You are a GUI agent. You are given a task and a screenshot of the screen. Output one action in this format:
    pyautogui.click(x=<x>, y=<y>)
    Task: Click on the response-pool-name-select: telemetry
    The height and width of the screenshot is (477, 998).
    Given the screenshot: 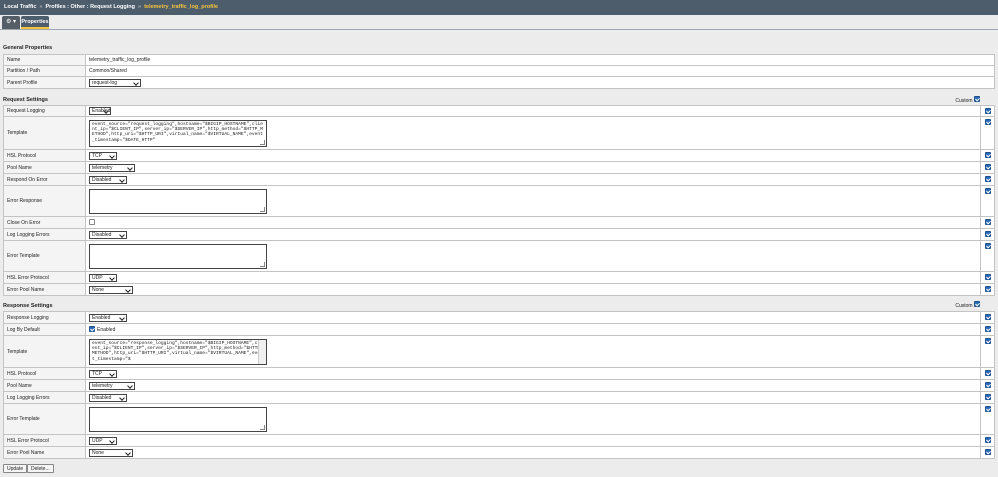 What is the action you would take?
    pyautogui.click(x=112, y=385)
    